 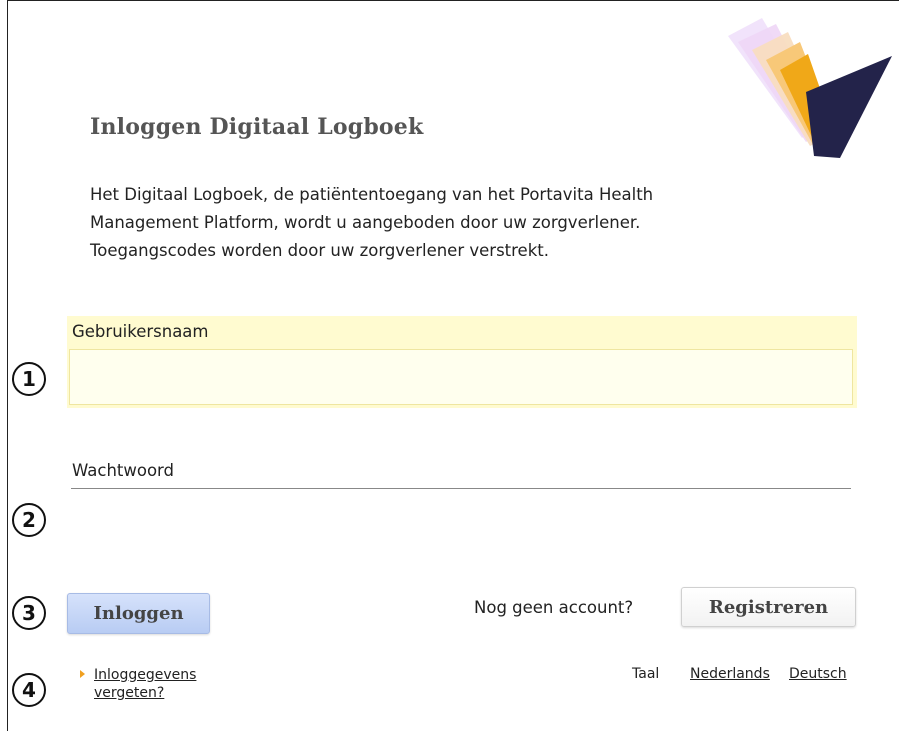 What do you see at coordinates (129, 693) in the screenshot?
I see `forgot-link-line2: vergeten?` at bounding box center [129, 693].